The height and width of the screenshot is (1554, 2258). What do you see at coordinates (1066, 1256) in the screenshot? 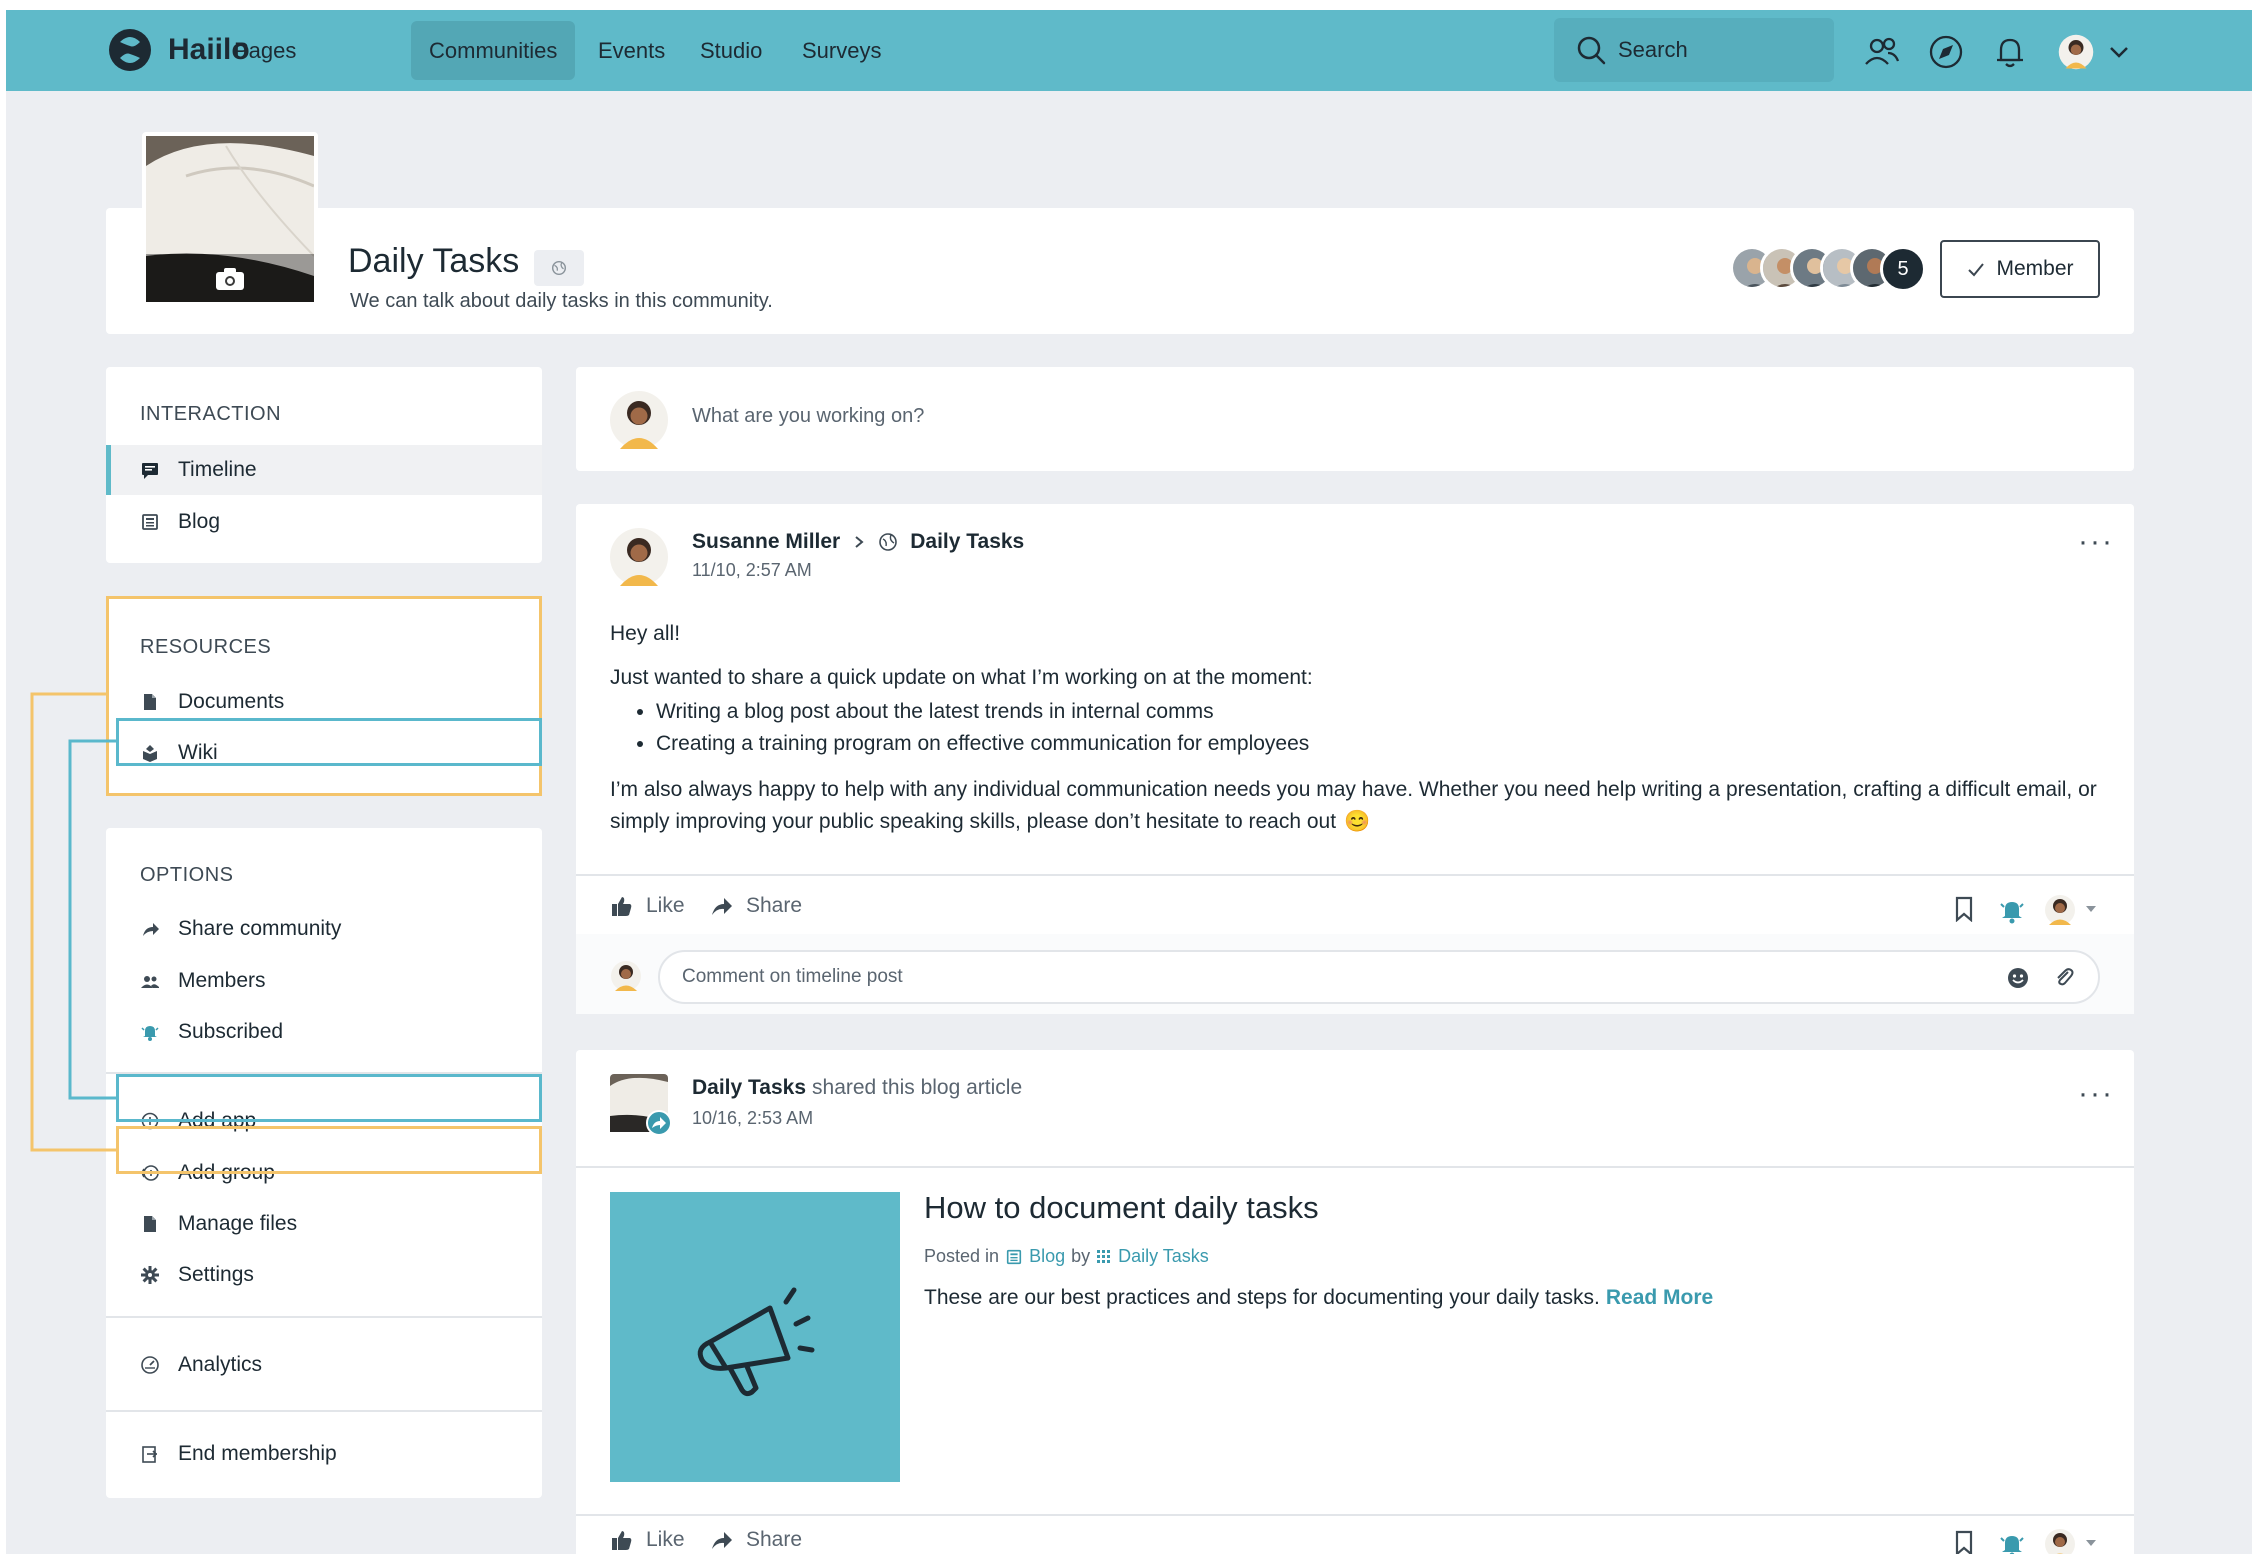
I see `article-posted-in: Posted in Blog by Daily Tasks` at bounding box center [1066, 1256].